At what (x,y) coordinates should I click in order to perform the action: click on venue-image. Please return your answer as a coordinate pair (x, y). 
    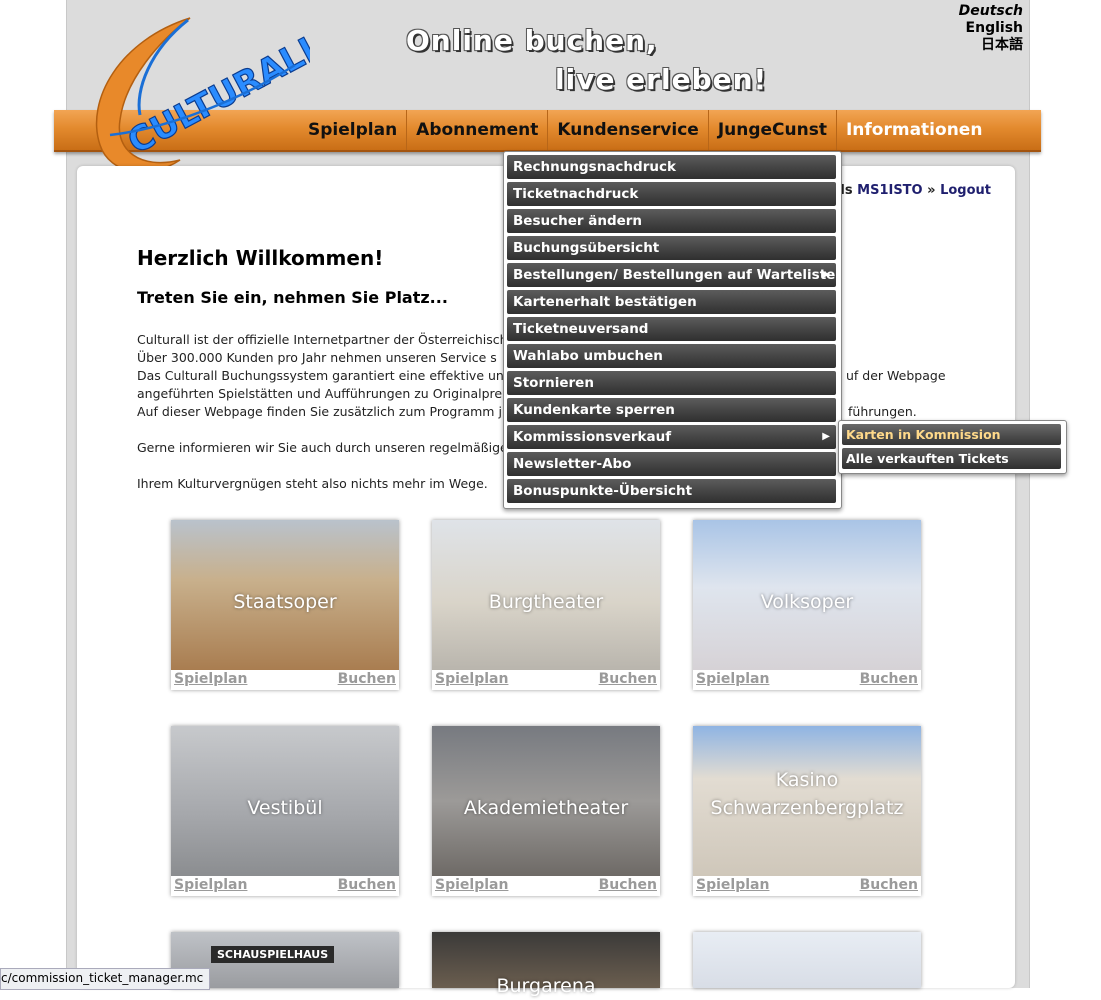
    Looking at the image, I should click on (807, 960).